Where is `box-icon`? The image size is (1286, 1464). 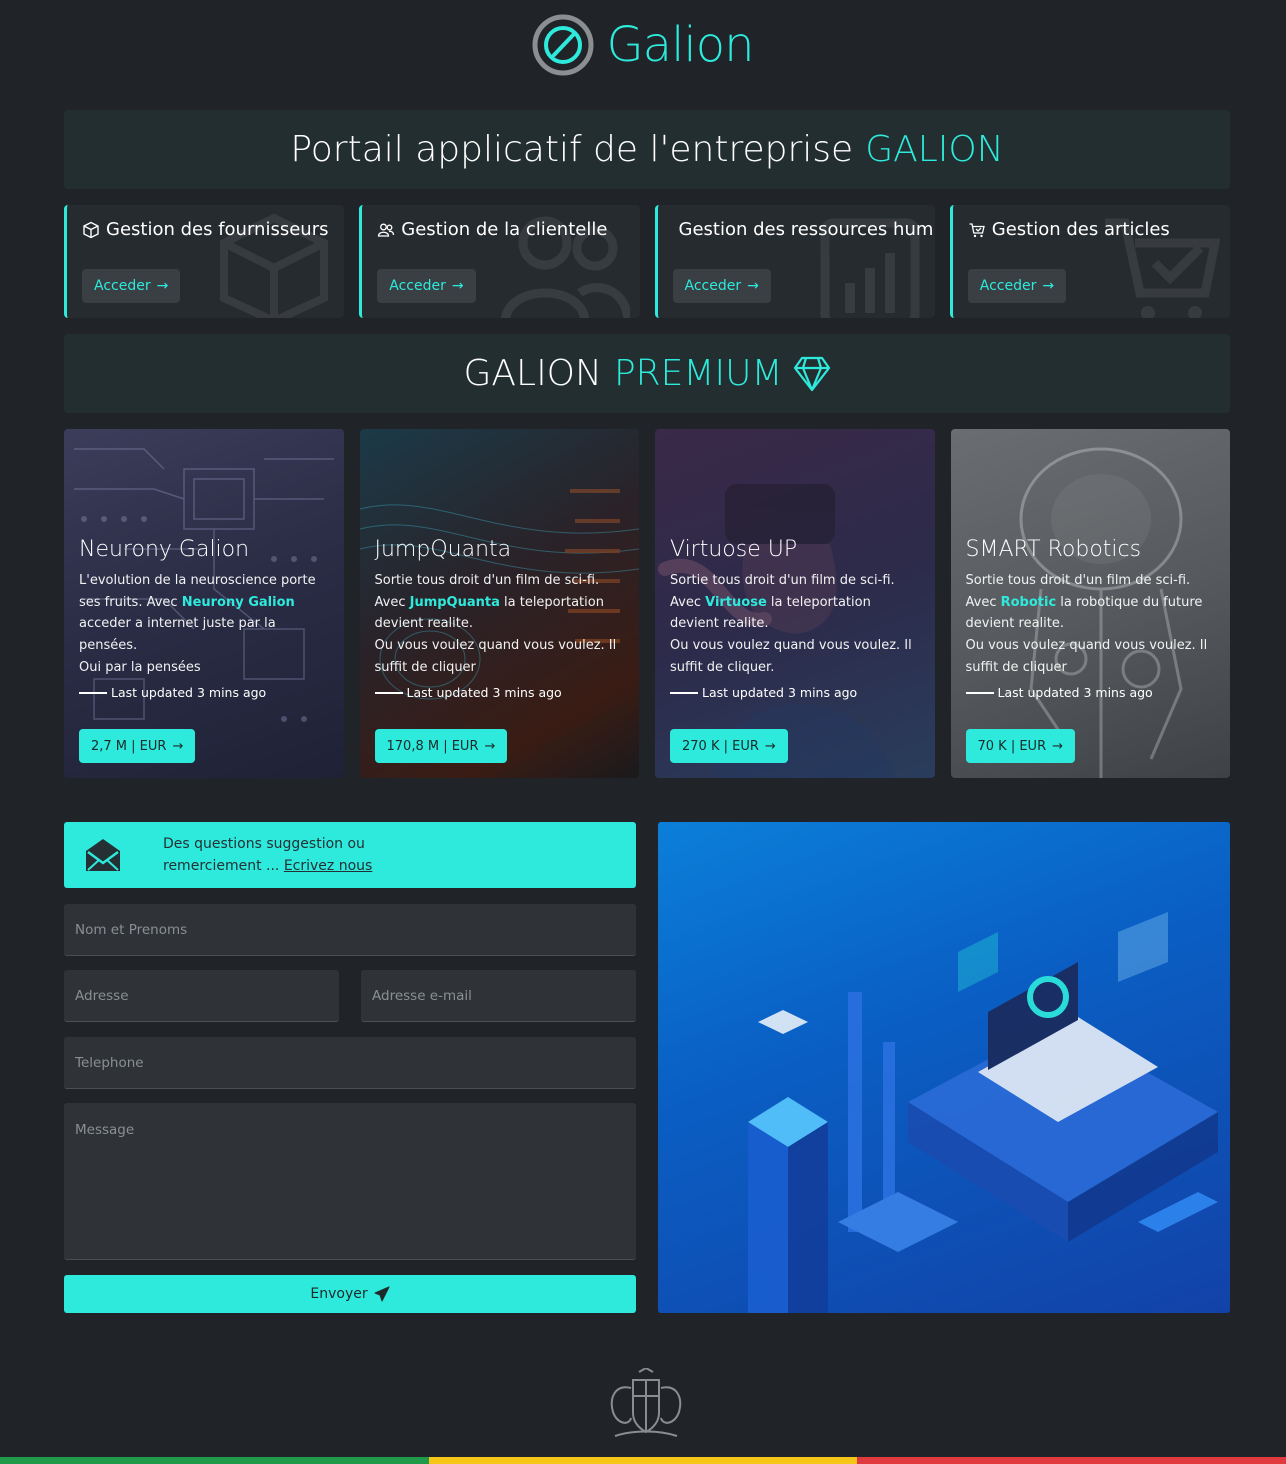 box-icon is located at coordinates (91, 229).